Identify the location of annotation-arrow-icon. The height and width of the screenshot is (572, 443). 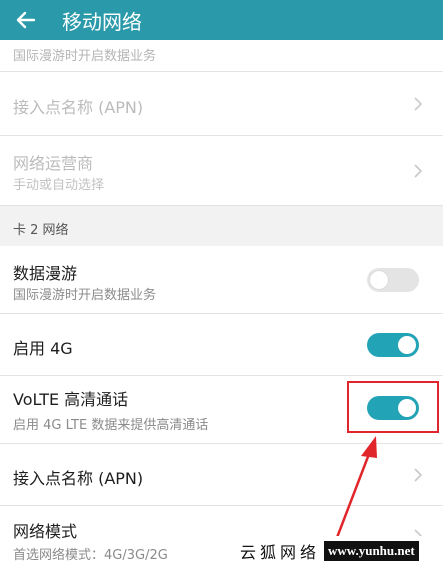
(354, 492).